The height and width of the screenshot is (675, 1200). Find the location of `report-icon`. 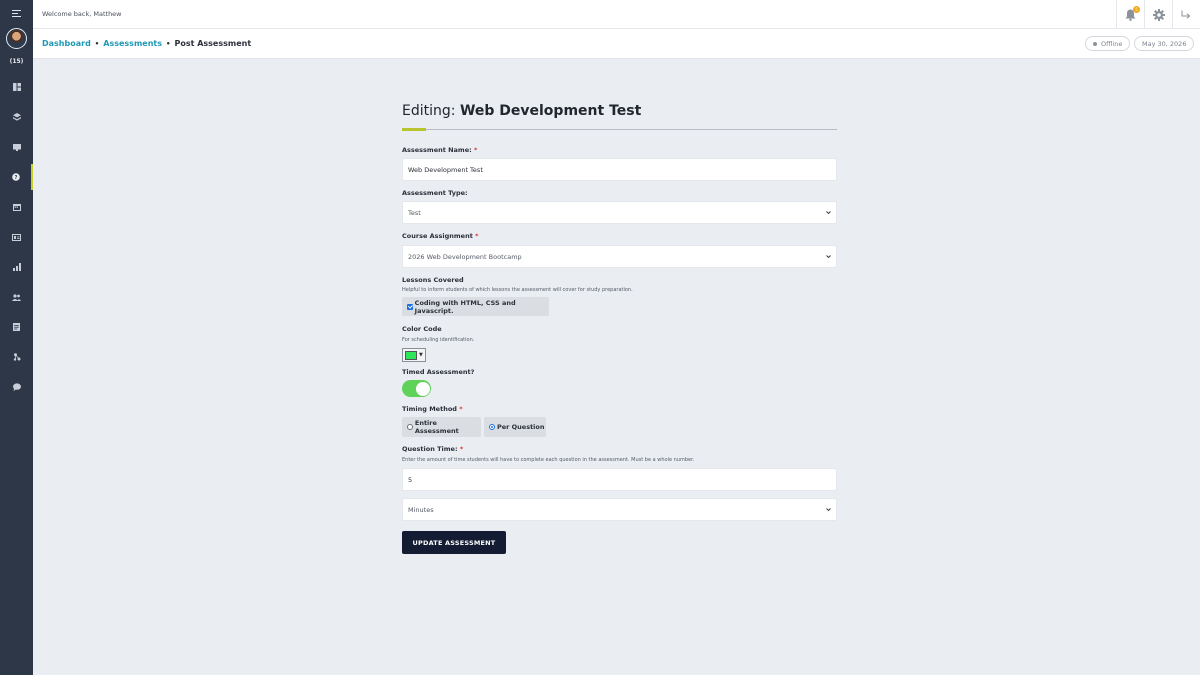

report-icon is located at coordinates (16, 327).